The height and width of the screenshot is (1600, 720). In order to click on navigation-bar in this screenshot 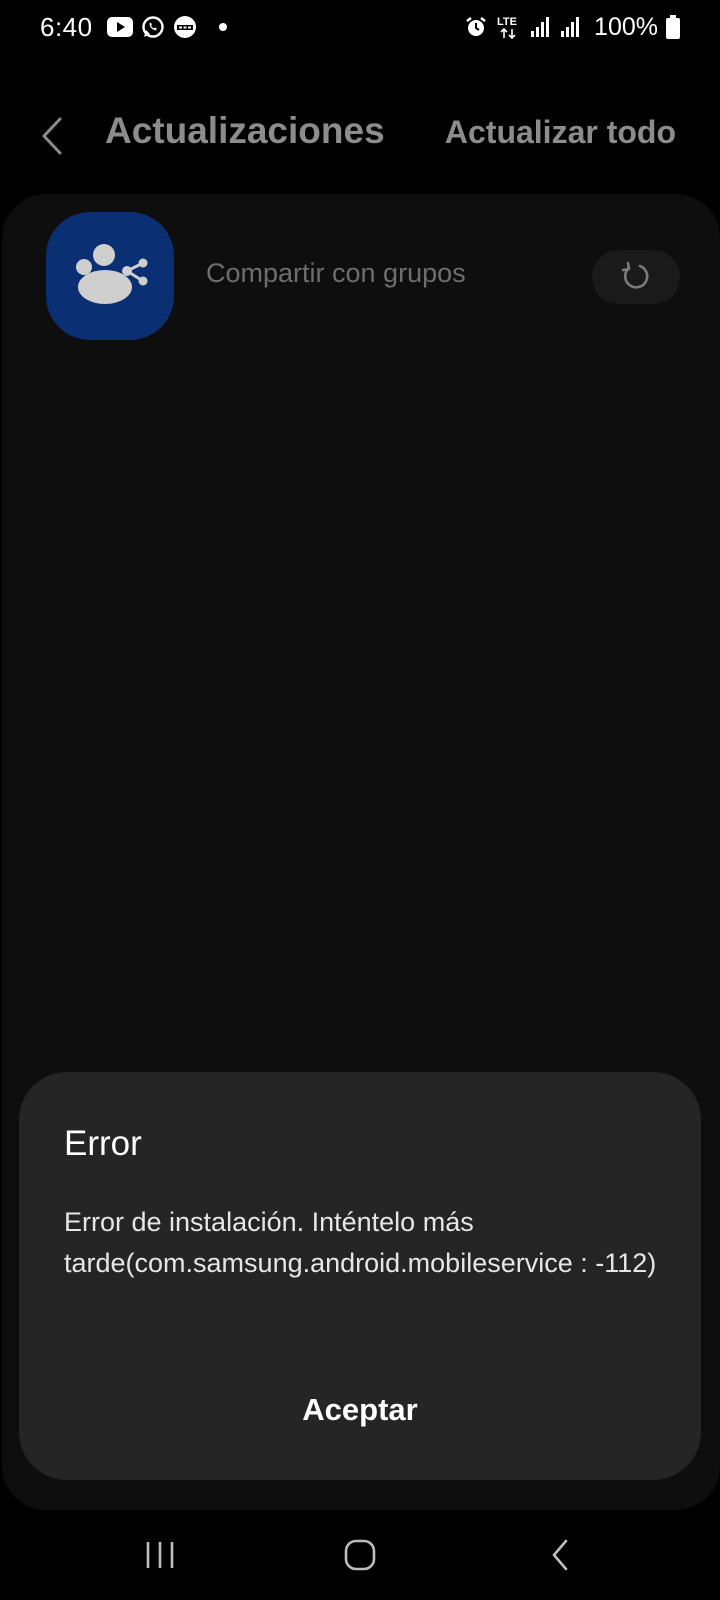, I will do `click(360, 1555)`.